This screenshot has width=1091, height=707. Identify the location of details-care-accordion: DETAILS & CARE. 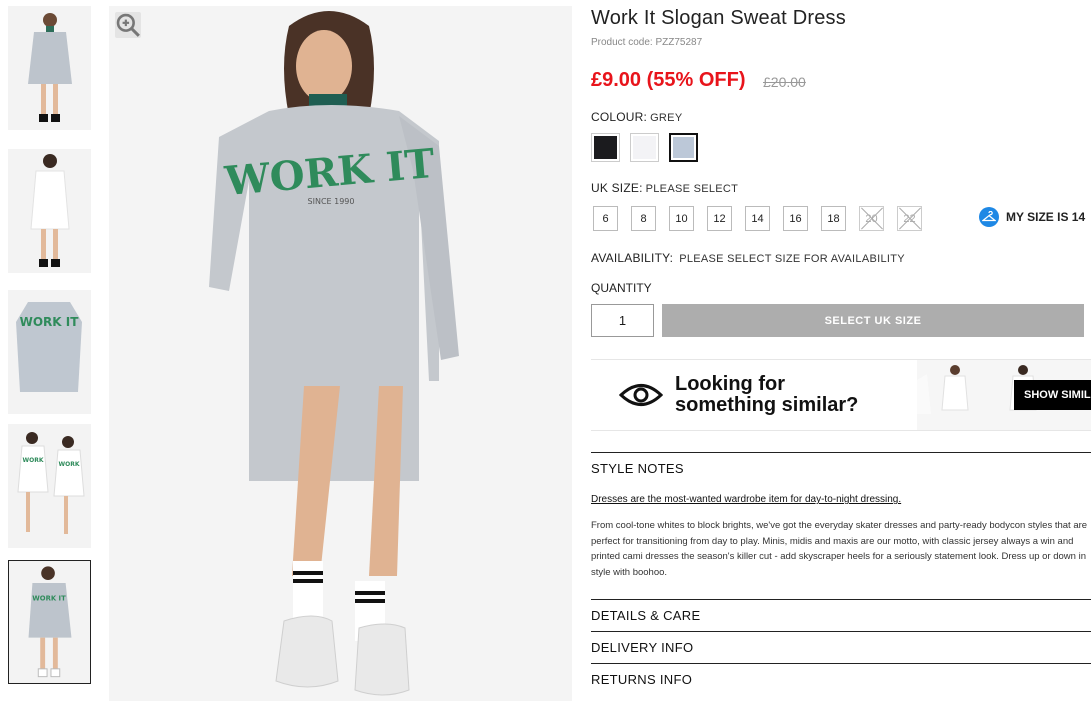
(841, 611).